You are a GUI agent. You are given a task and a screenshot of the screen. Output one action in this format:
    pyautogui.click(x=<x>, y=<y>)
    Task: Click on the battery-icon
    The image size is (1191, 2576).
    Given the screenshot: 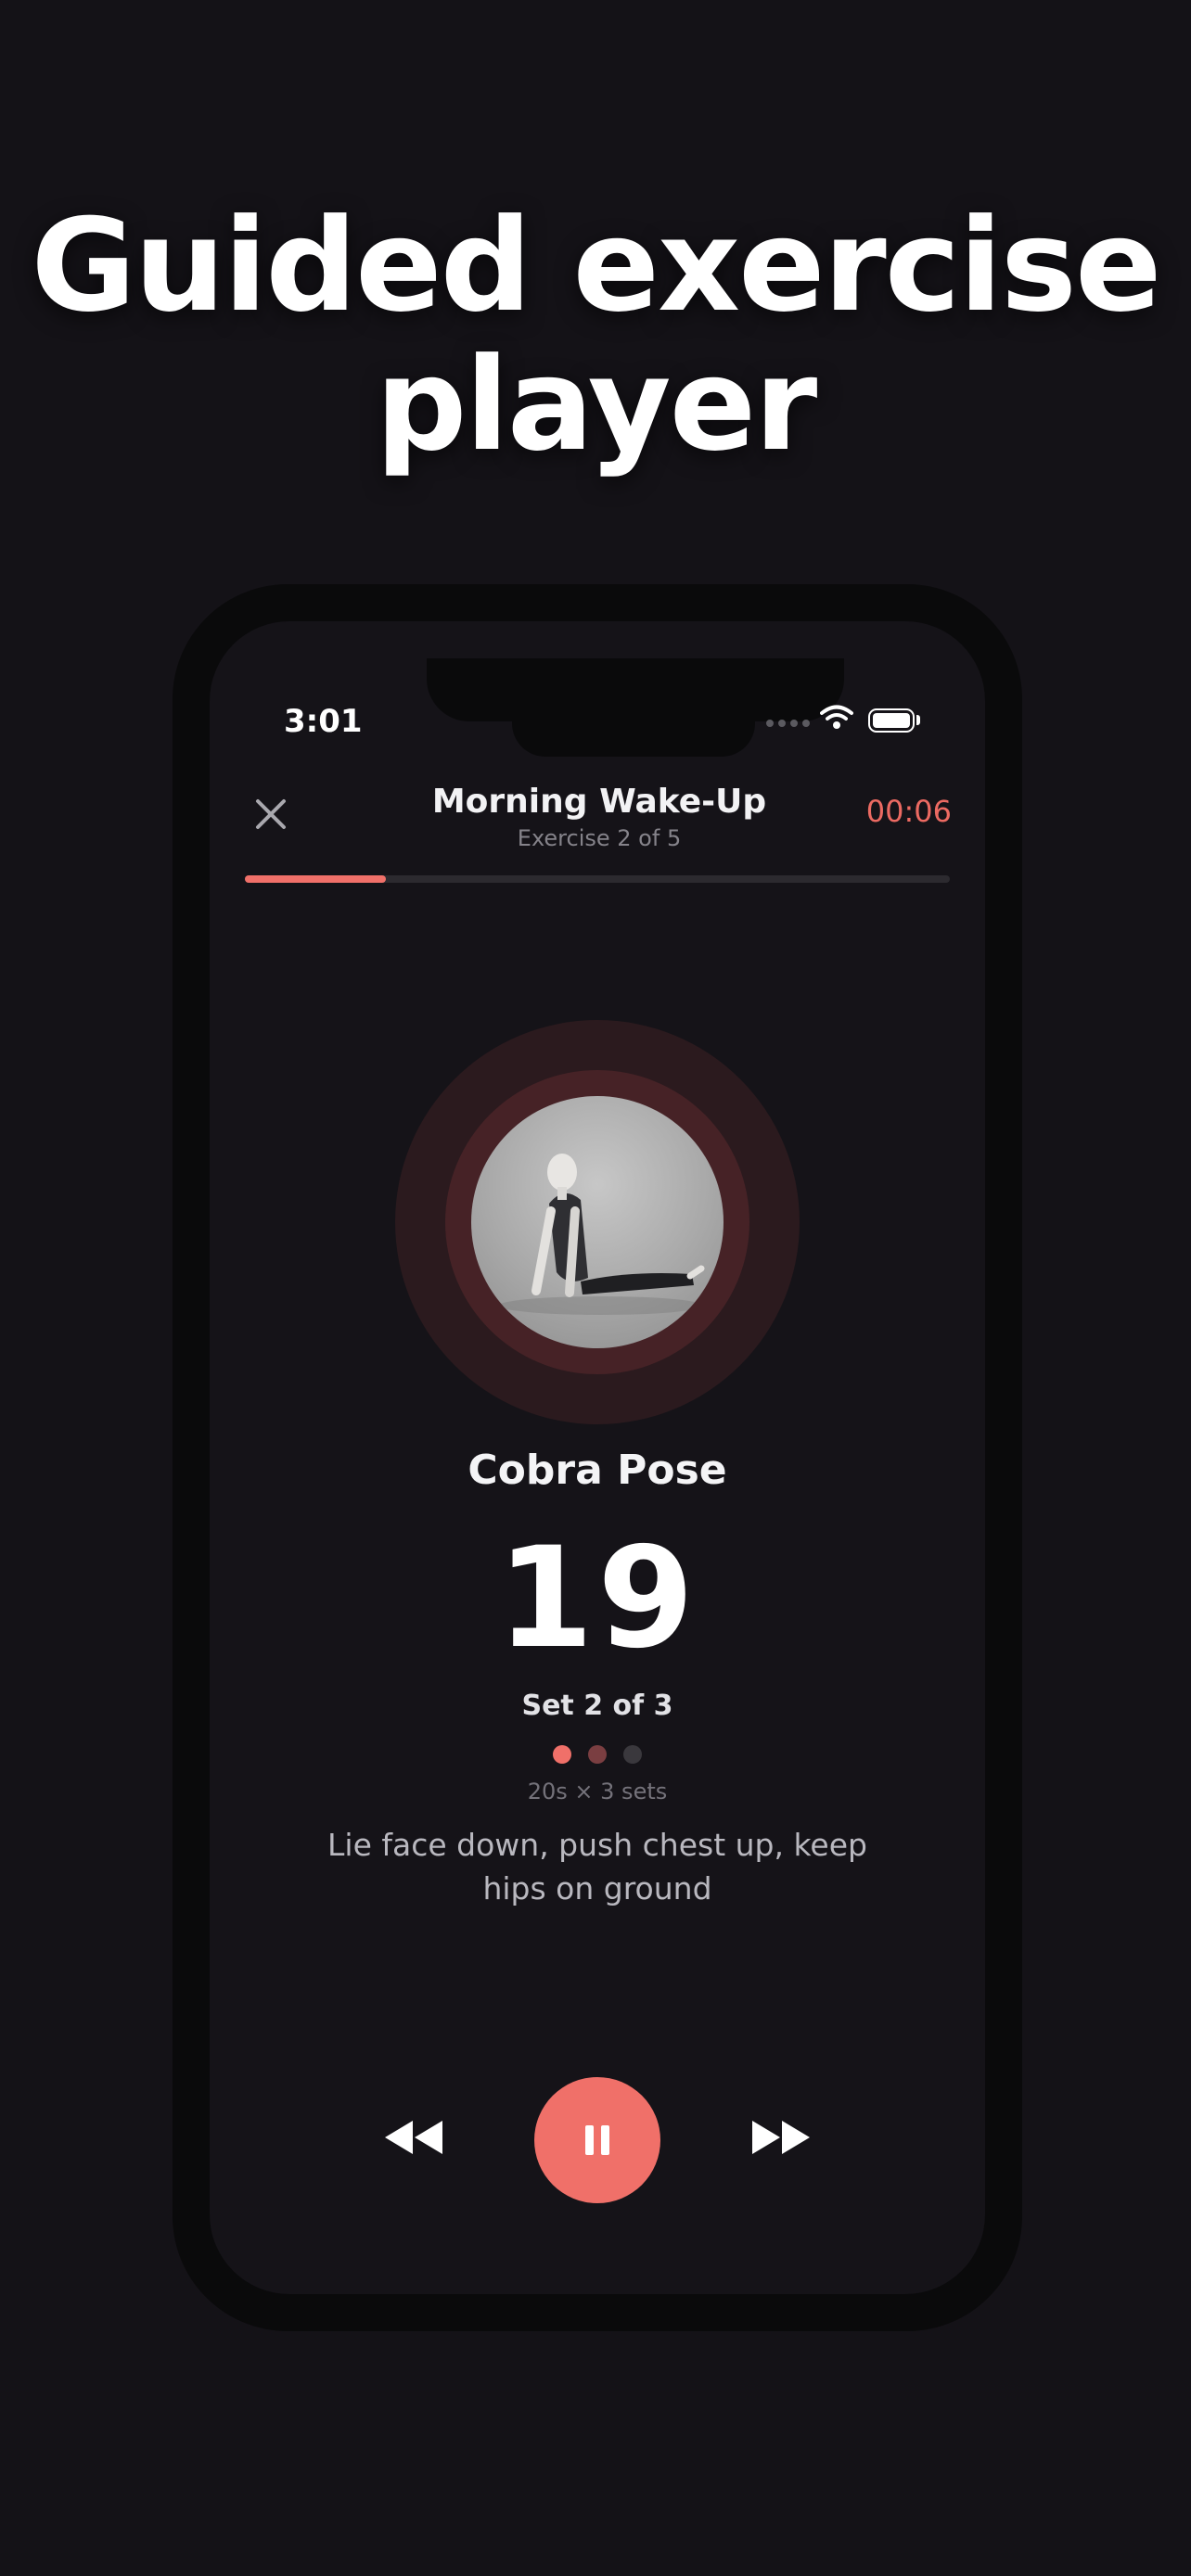 What is the action you would take?
    pyautogui.click(x=892, y=720)
    